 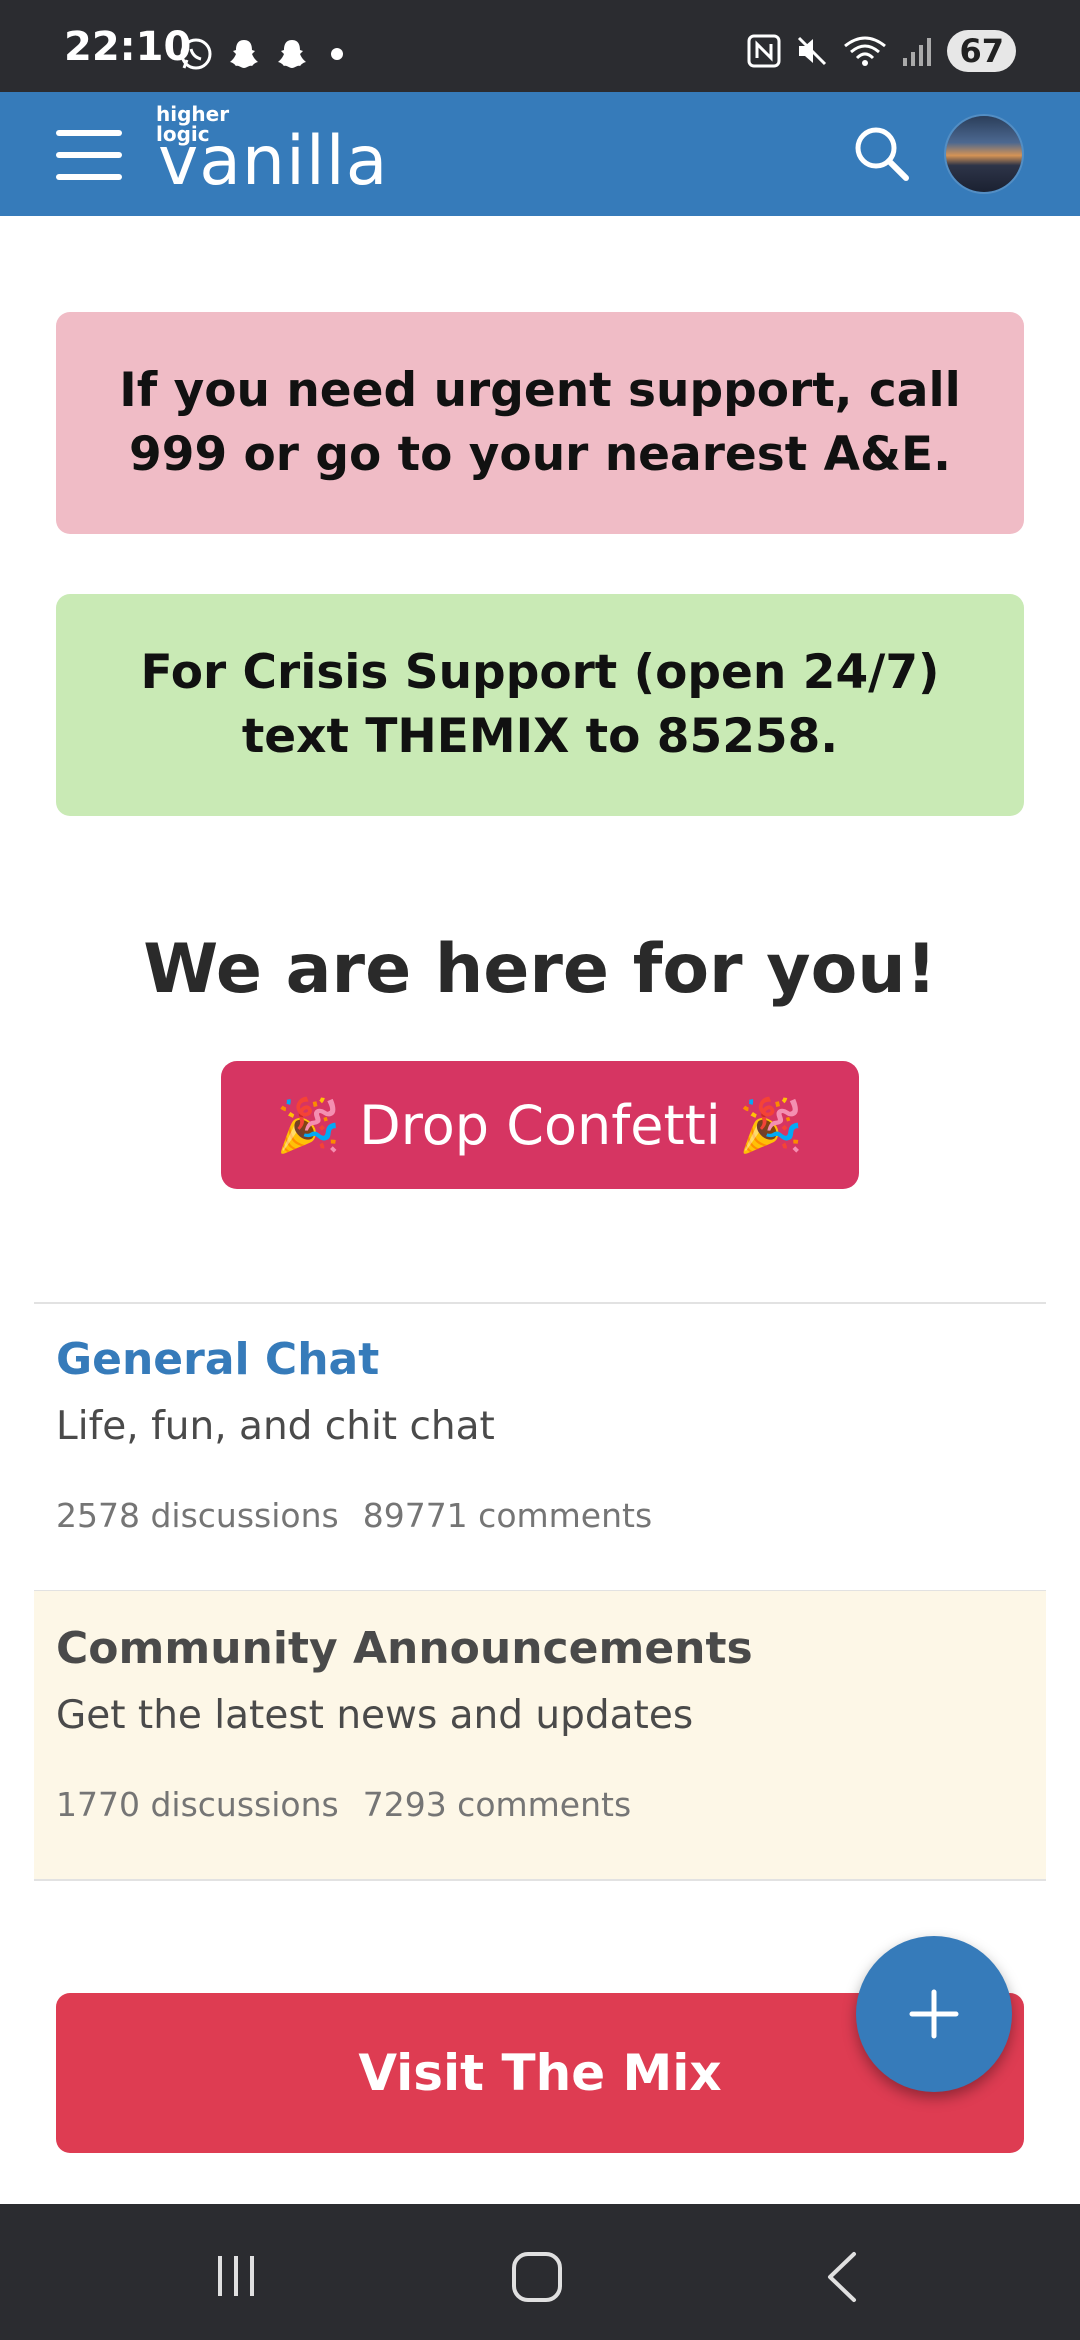 I want to click on divider, so click(x=540, y=1880).